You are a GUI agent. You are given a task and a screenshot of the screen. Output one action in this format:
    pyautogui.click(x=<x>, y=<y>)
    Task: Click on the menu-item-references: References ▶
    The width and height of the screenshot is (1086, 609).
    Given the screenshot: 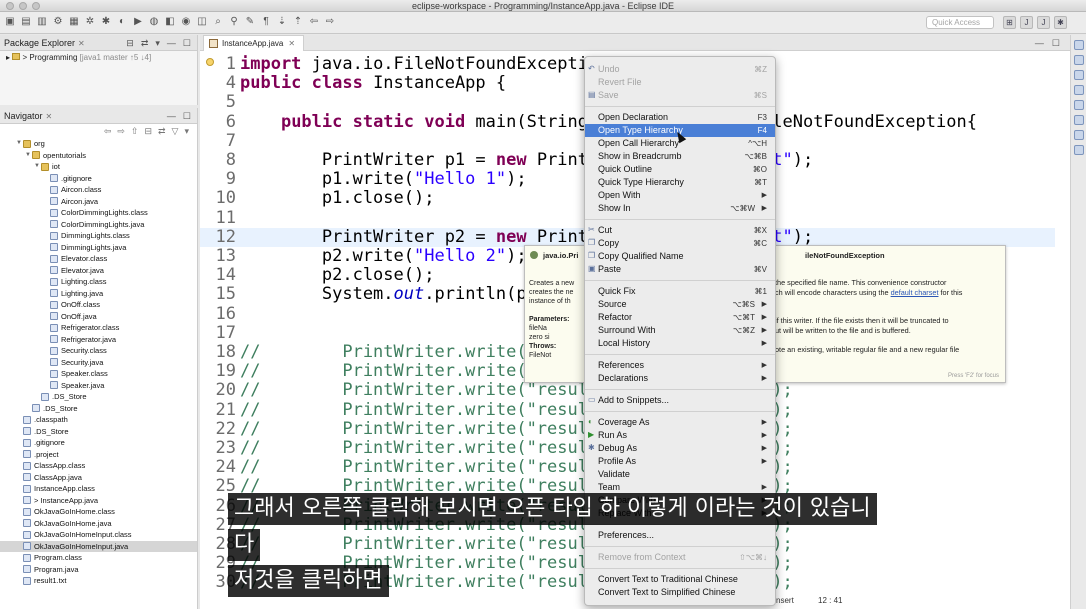 What is the action you would take?
    pyautogui.click(x=680, y=365)
    